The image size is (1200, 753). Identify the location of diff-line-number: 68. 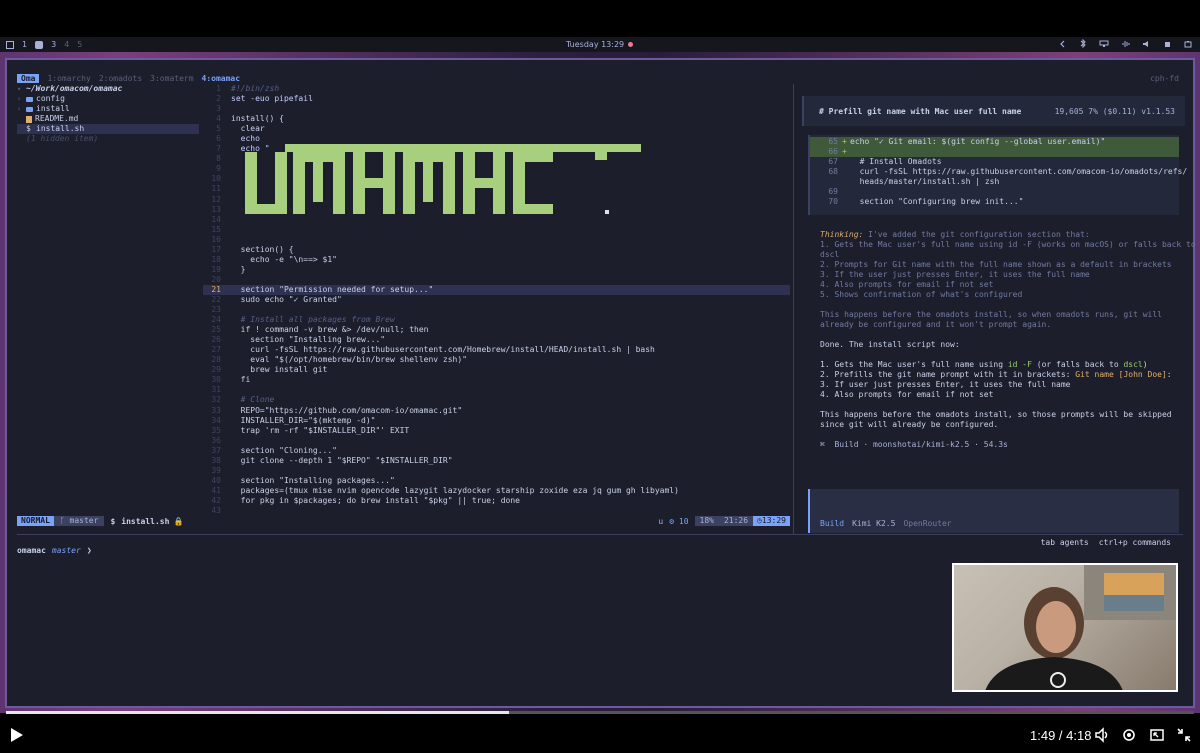
(833, 171).